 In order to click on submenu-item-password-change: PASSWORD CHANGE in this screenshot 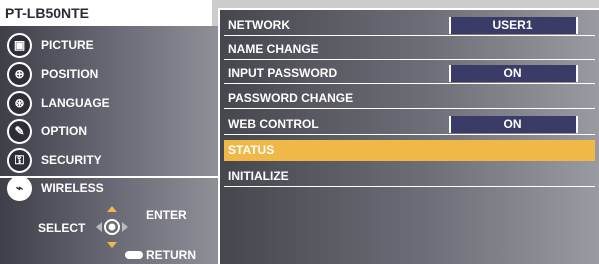, I will do `click(409, 98)`.